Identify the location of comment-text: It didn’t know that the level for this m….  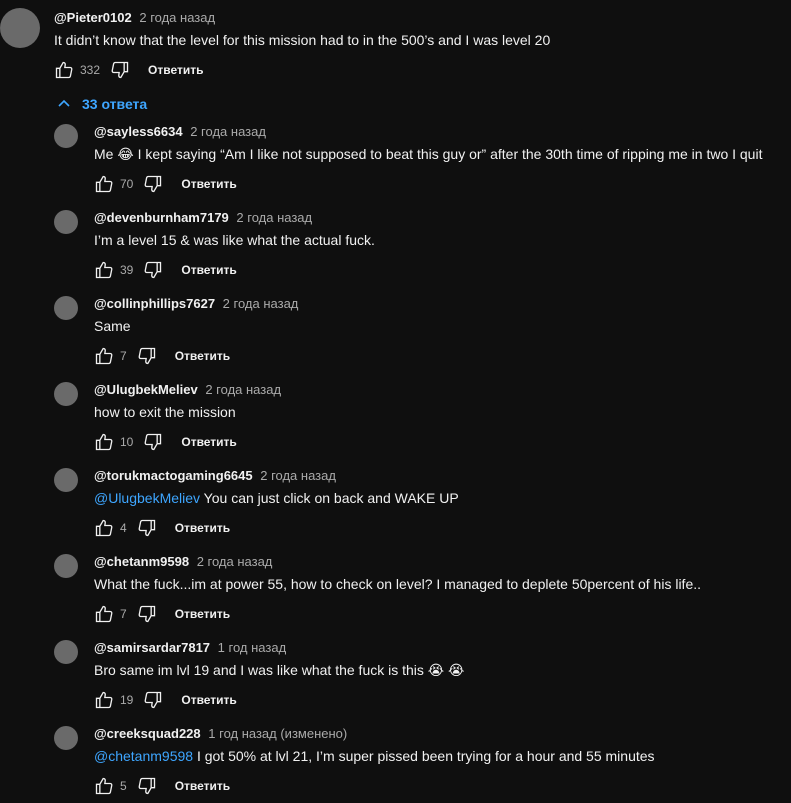
(302, 40).